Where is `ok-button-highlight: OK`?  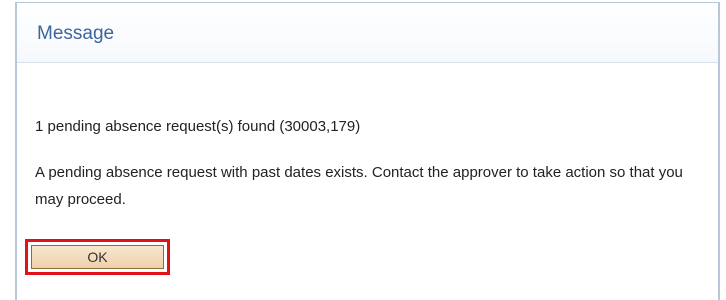
ok-button-highlight: OK is located at coordinates (97, 257).